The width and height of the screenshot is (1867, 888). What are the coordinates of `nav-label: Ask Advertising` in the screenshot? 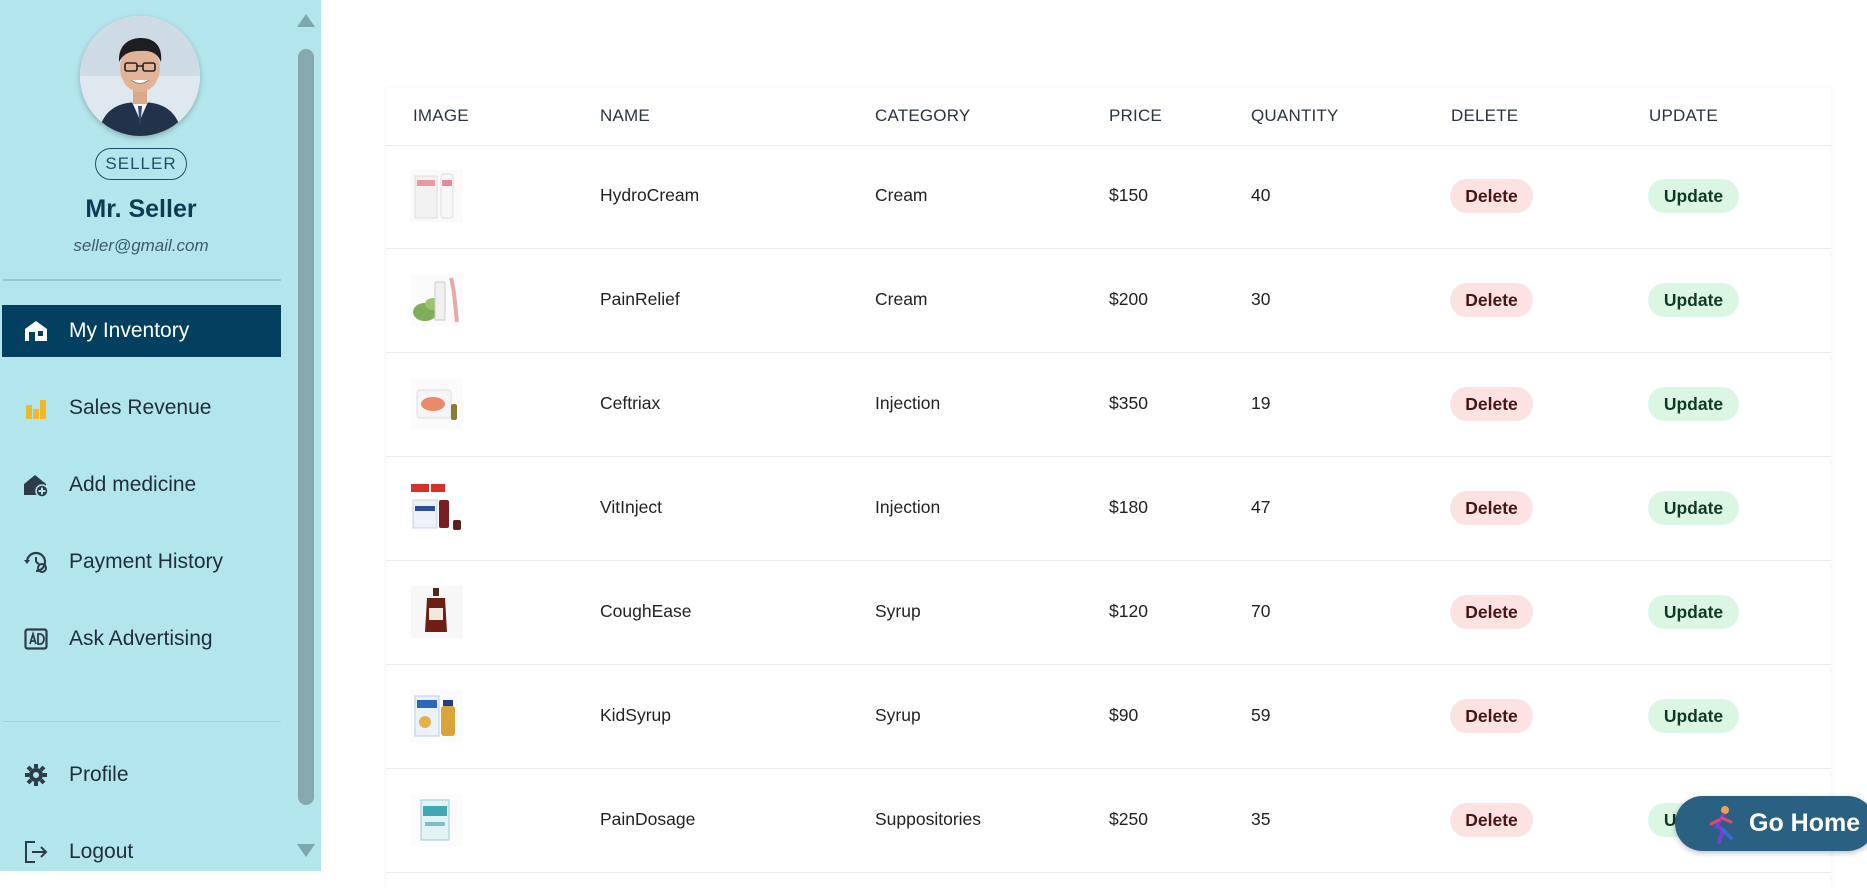 It's located at (141, 638).